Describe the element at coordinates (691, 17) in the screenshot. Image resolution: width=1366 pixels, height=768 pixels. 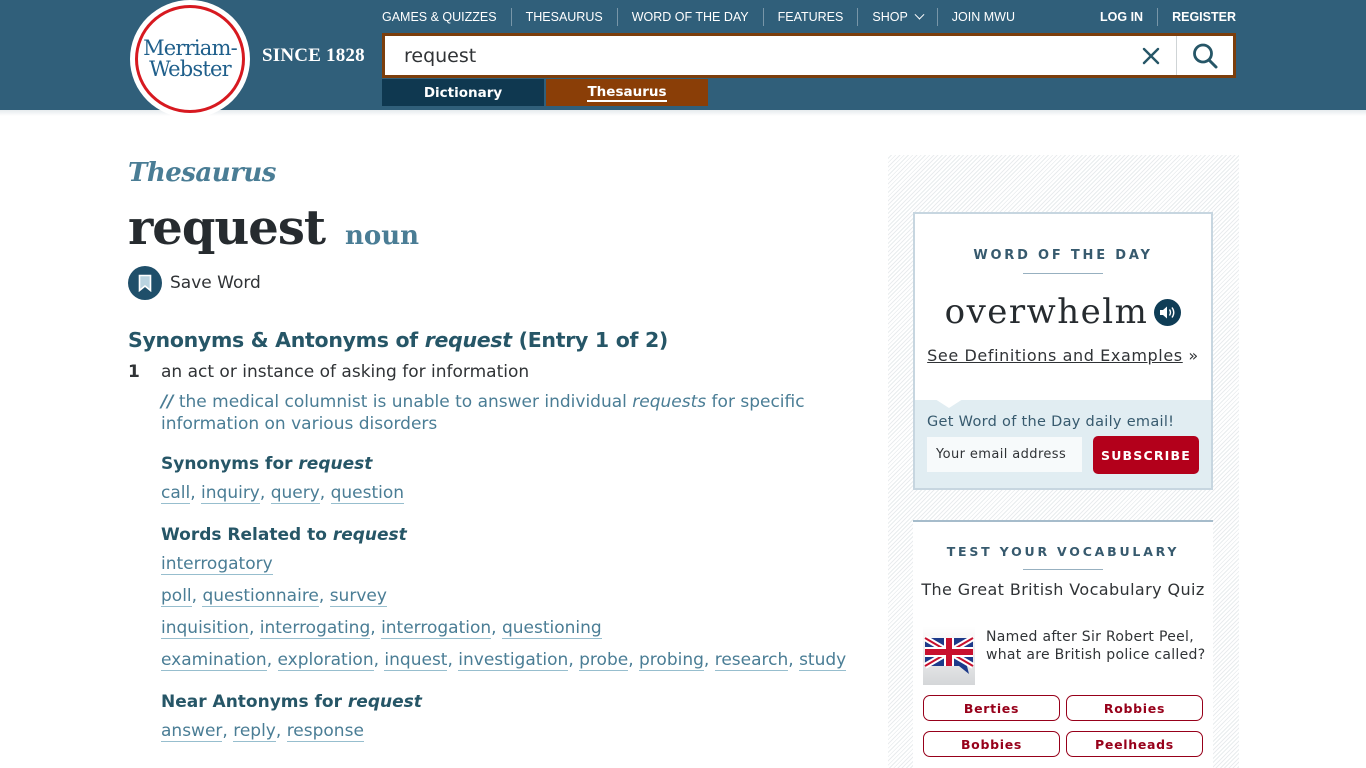
I see `nav-word-of-the-day: WORD OF THE DAY` at that location.